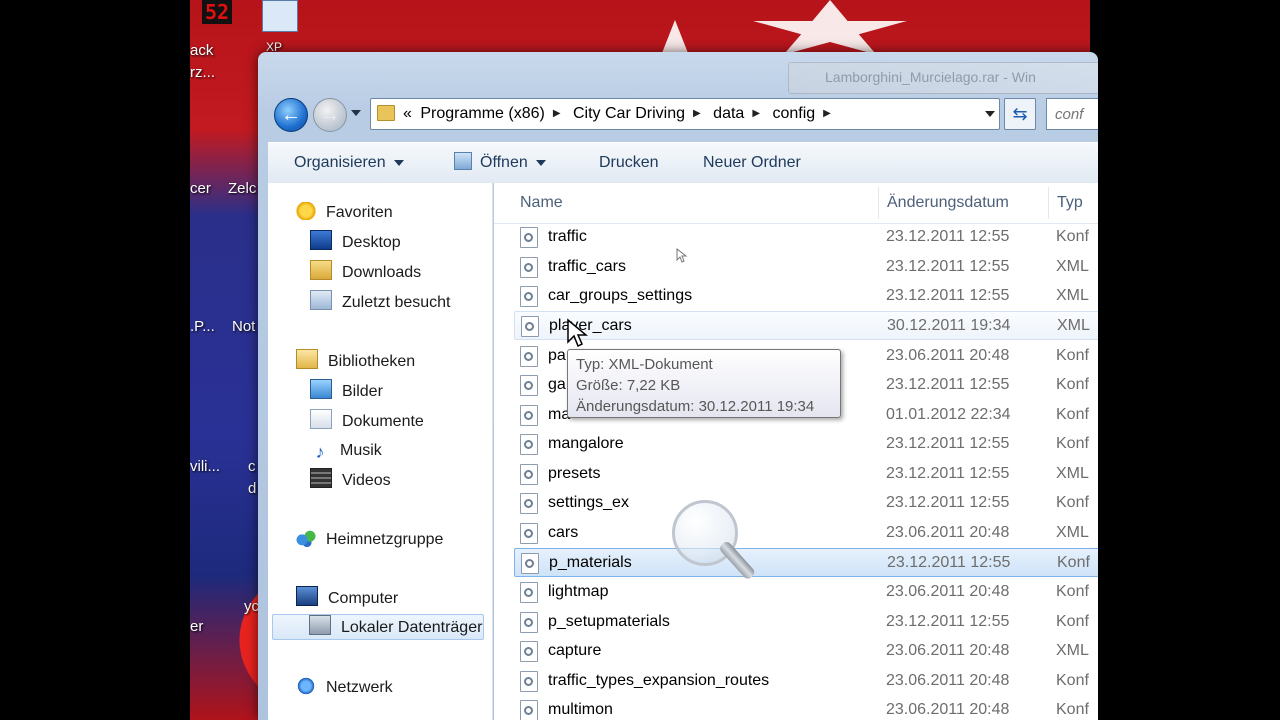  What do you see at coordinates (504, 162) in the screenshot?
I see `open-label: Öffnen` at bounding box center [504, 162].